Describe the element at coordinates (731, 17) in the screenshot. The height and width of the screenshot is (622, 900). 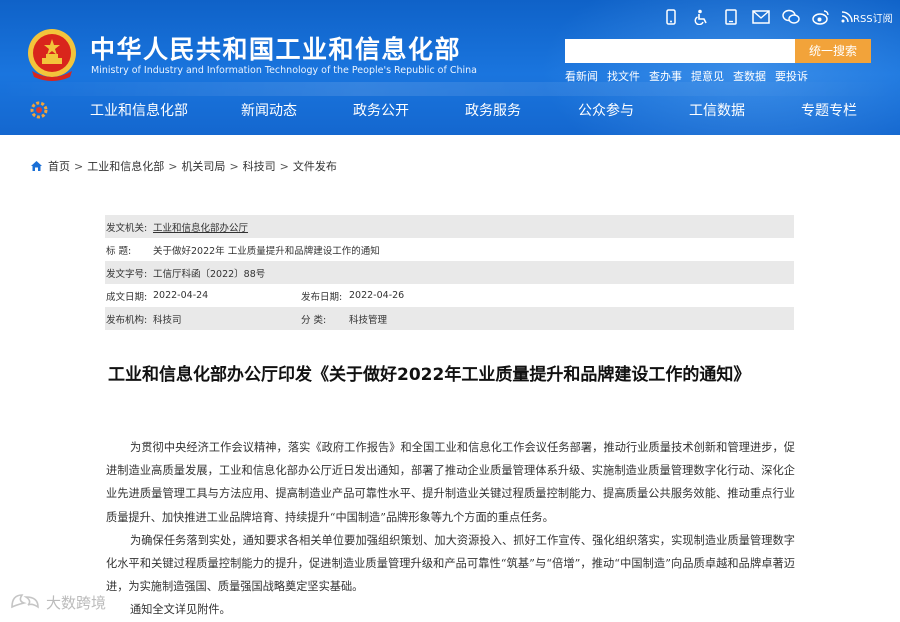
I see `tablet-icon` at that location.